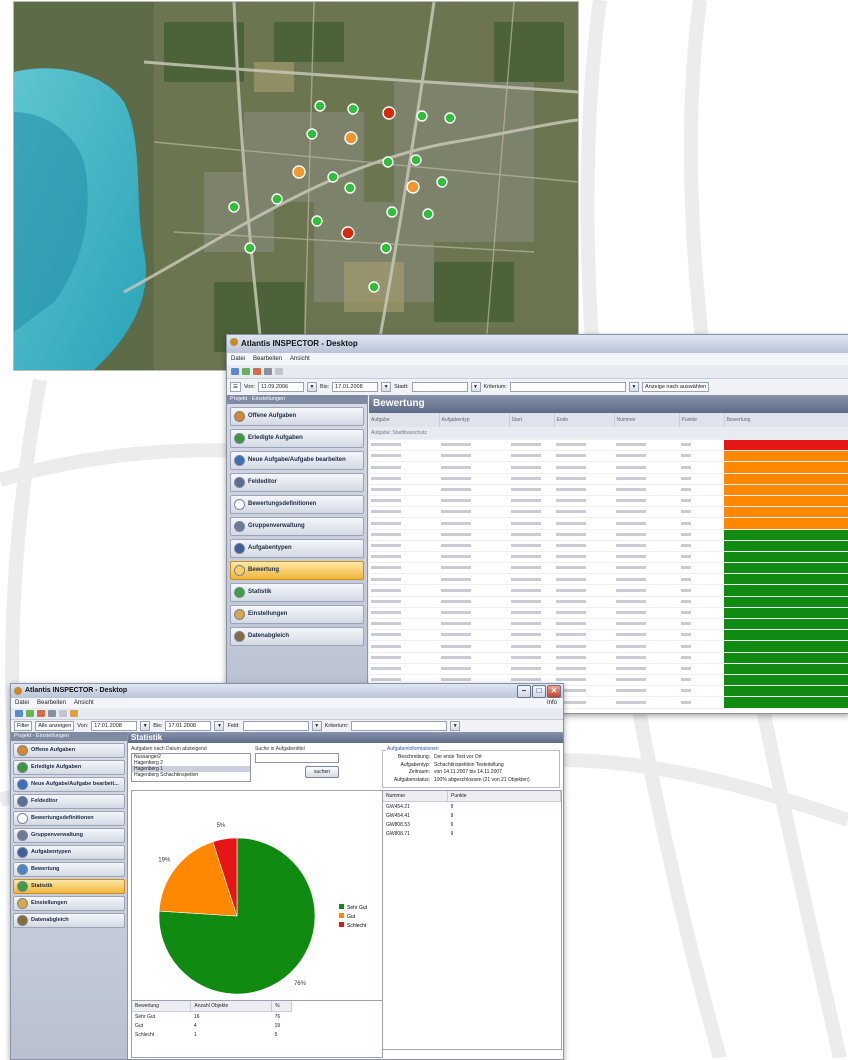  Describe the element at coordinates (608, 433) in the screenshot. I see `group-row: Aufgabe: Stadtbauschutz` at that location.